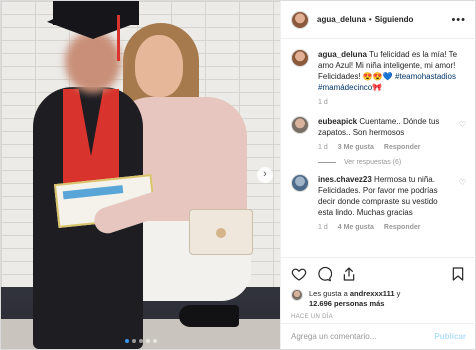  I want to click on post-header: agua_deluna • Siguiendo •••, so click(378, 20).